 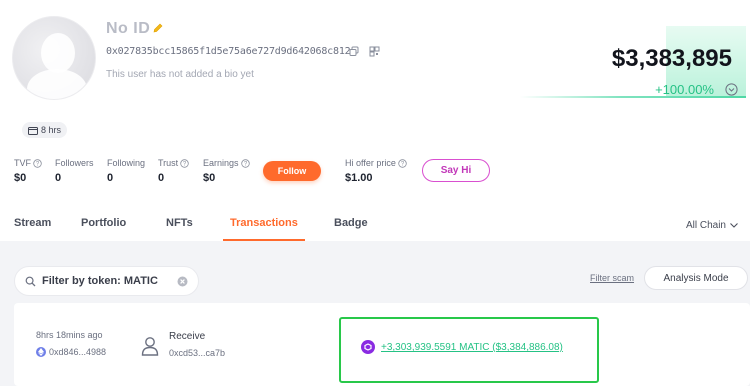 I want to click on calendar-icon, so click(x=33, y=130).